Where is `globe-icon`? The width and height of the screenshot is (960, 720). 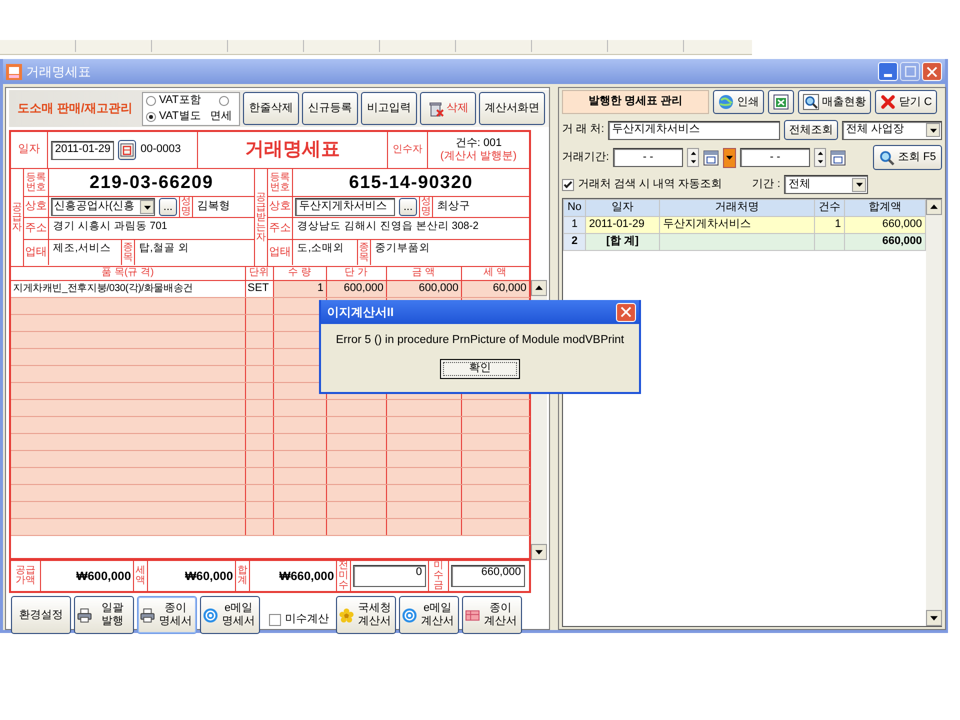 globe-icon is located at coordinates (726, 102).